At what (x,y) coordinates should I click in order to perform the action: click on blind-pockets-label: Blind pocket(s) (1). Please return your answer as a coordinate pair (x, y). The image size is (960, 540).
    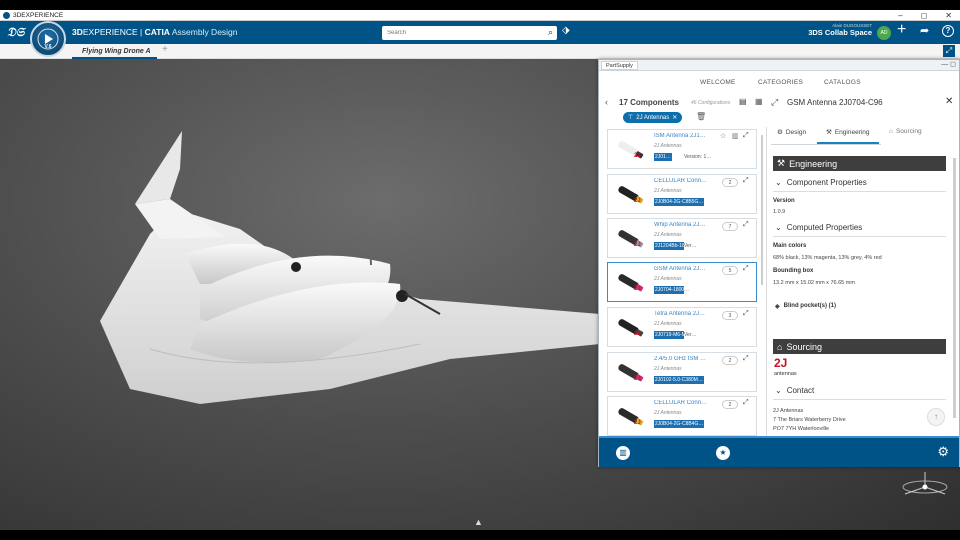
    Looking at the image, I should click on (809, 306).